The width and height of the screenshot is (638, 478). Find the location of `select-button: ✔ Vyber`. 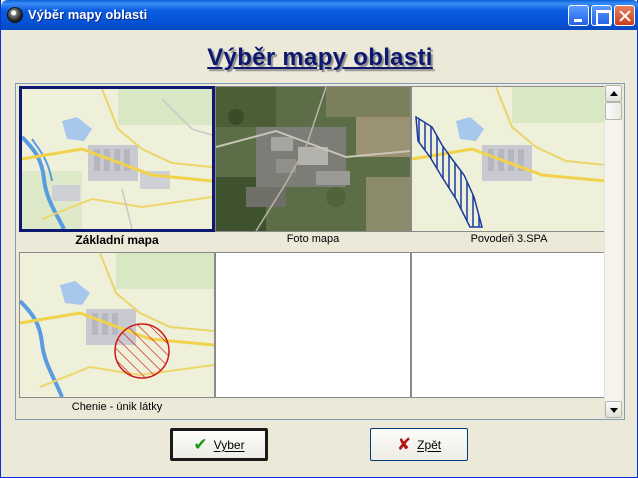

select-button: ✔ Vyber is located at coordinates (219, 444).